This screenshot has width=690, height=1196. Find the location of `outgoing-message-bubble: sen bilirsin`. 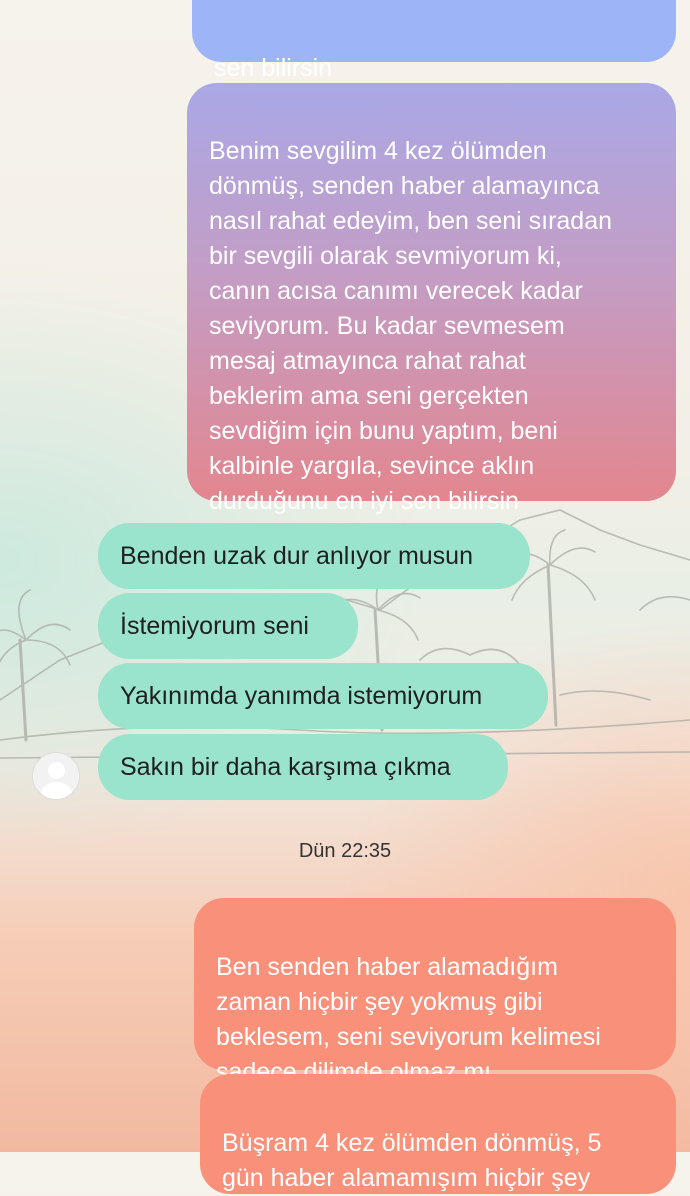

outgoing-message-bubble: sen bilirsin is located at coordinates (434, 41).